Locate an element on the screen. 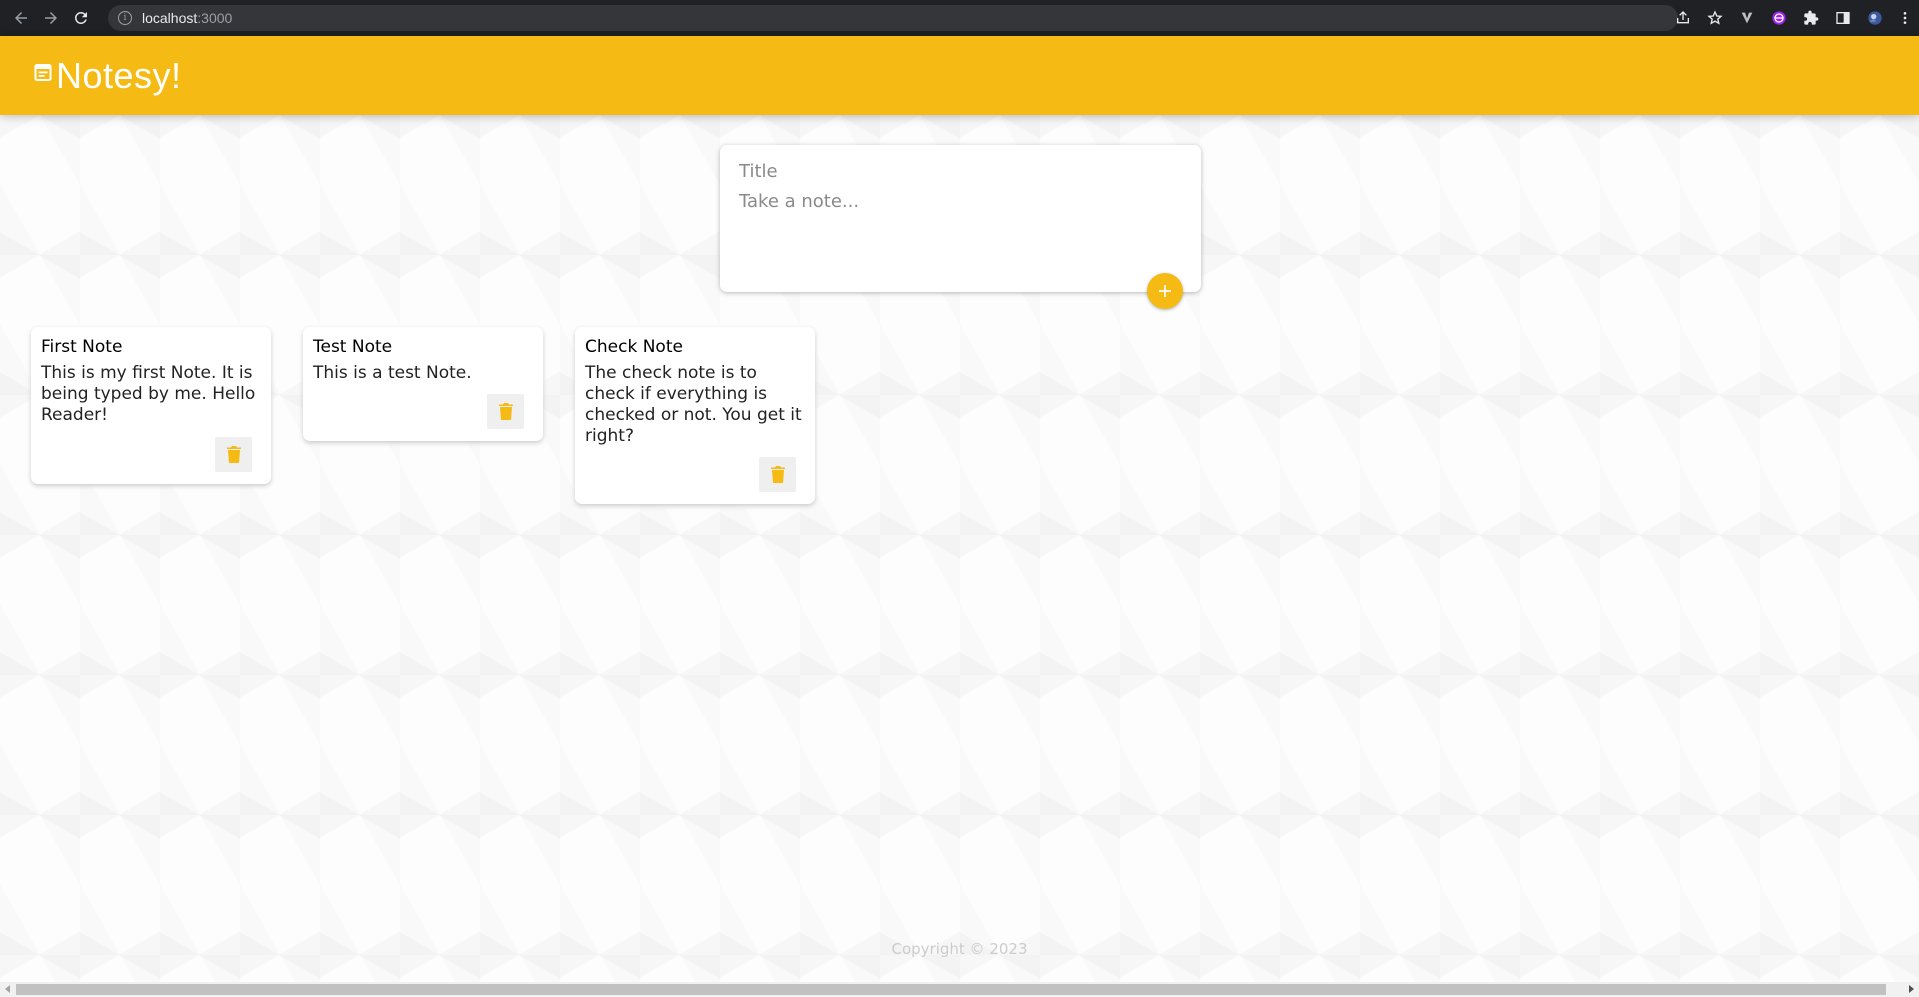  note-content-input is located at coordinates (960, 221).